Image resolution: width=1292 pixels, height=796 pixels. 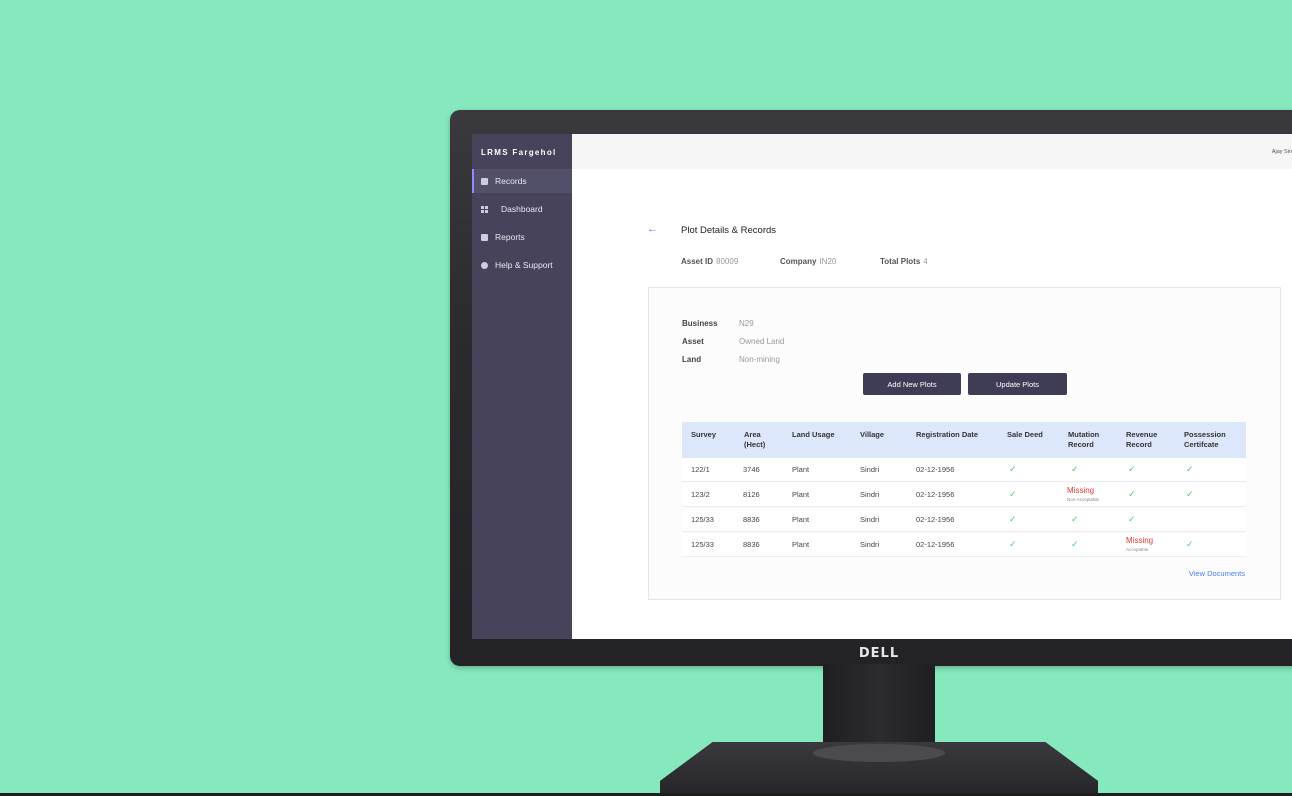 What do you see at coordinates (1142, 439) in the screenshot?
I see `header-revenue-record: Revenue Record` at bounding box center [1142, 439].